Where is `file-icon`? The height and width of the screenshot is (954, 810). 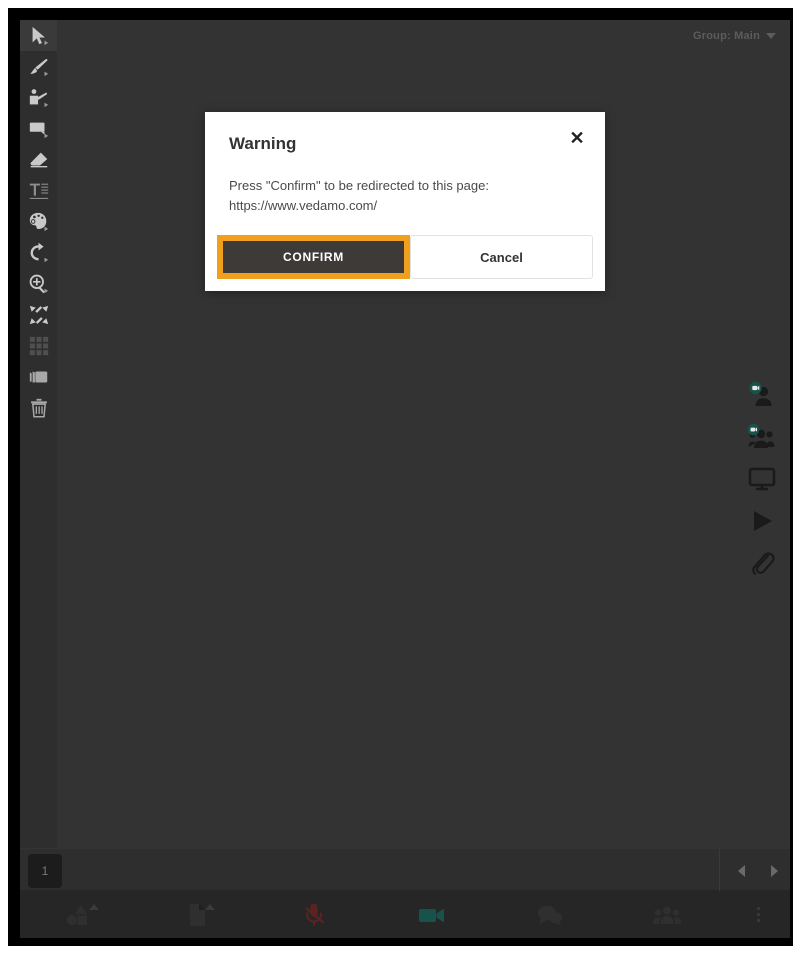
file-icon is located at coordinates (197, 914).